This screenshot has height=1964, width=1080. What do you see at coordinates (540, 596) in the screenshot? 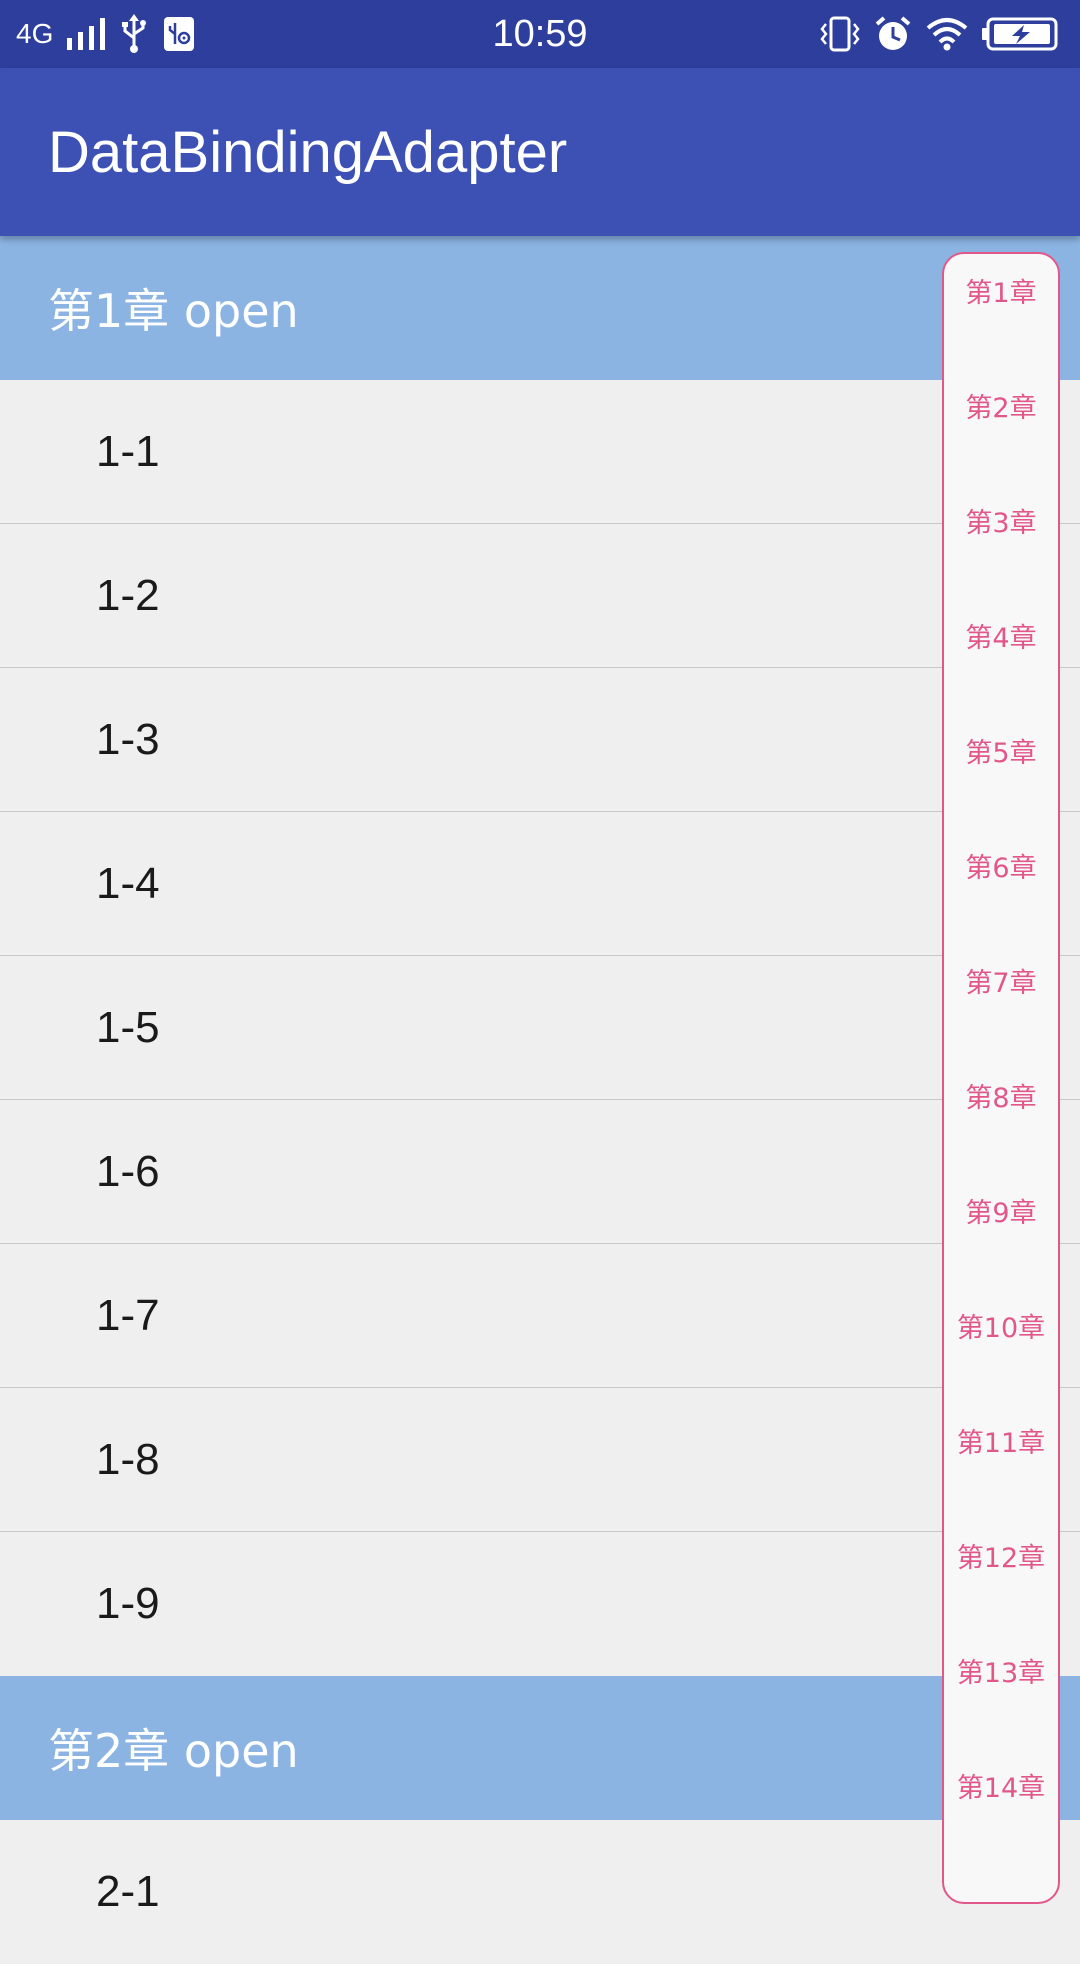
I see `list-item: 1-2` at bounding box center [540, 596].